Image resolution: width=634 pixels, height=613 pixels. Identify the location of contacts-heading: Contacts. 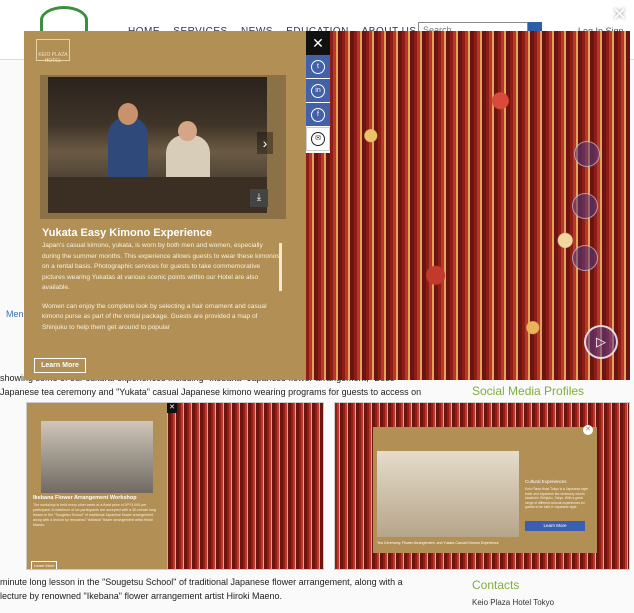
(496, 585).